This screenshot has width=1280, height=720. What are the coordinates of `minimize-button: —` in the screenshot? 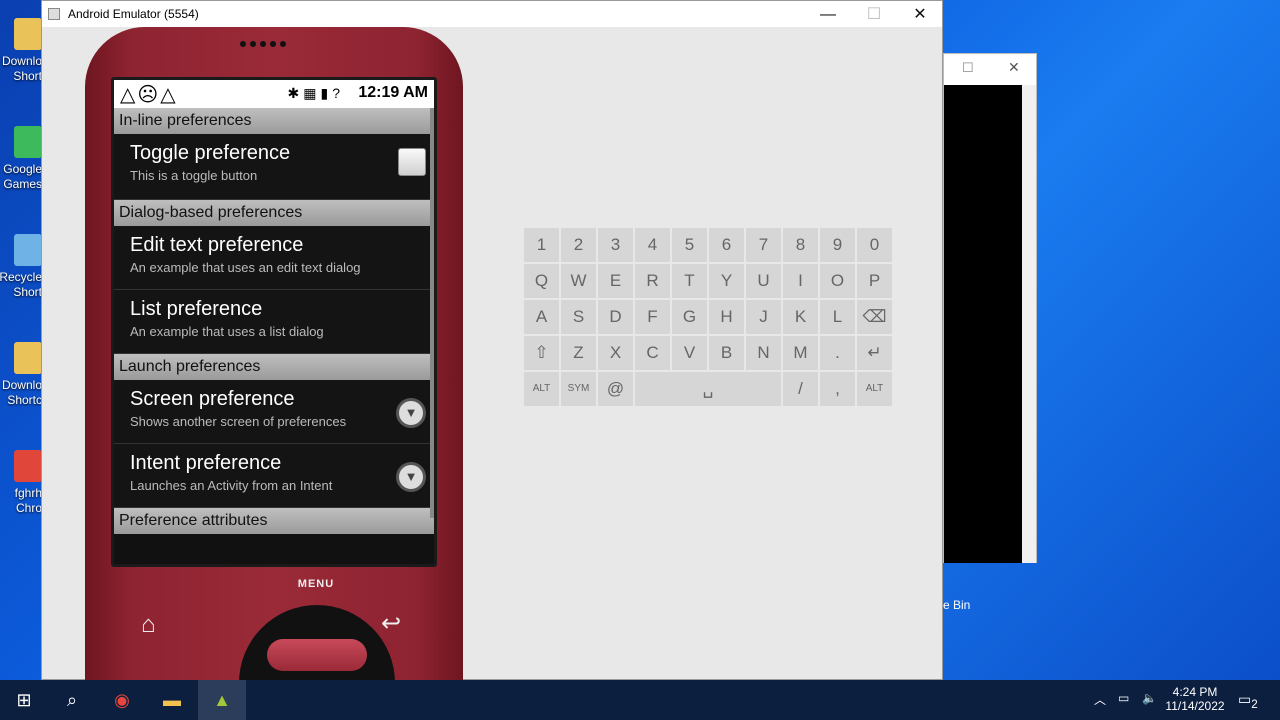 It's located at (828, 14).